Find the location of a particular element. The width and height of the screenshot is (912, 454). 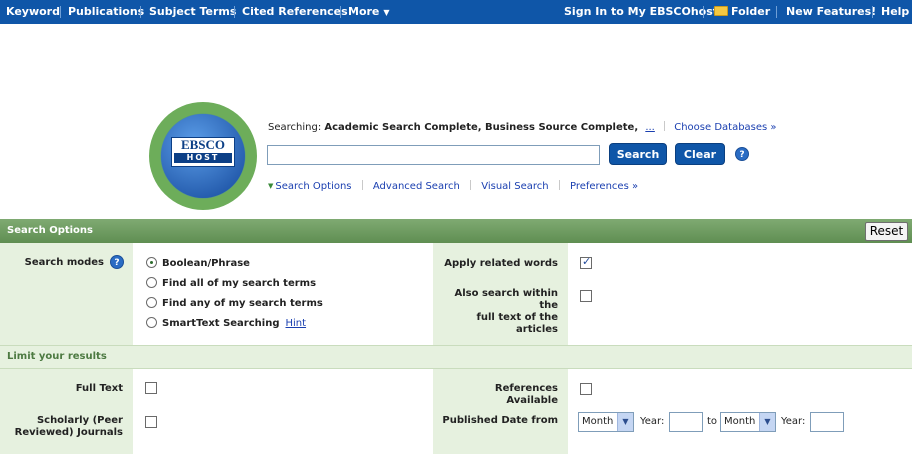

nav-more-label: More is located at coordinates (364, 11).